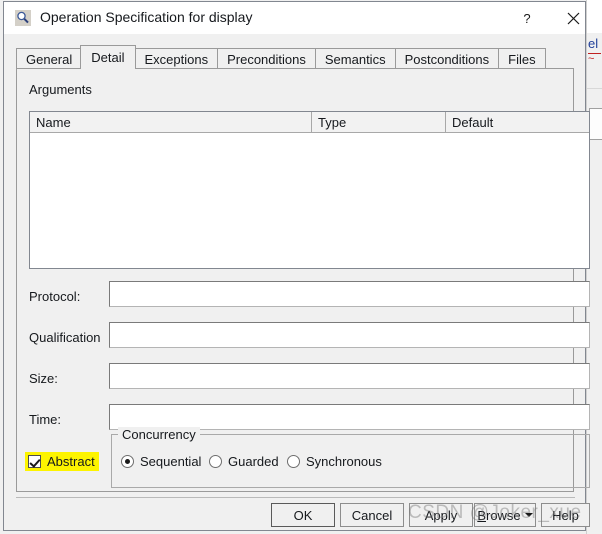  I want to click on qualification-input, so click(349, 335).